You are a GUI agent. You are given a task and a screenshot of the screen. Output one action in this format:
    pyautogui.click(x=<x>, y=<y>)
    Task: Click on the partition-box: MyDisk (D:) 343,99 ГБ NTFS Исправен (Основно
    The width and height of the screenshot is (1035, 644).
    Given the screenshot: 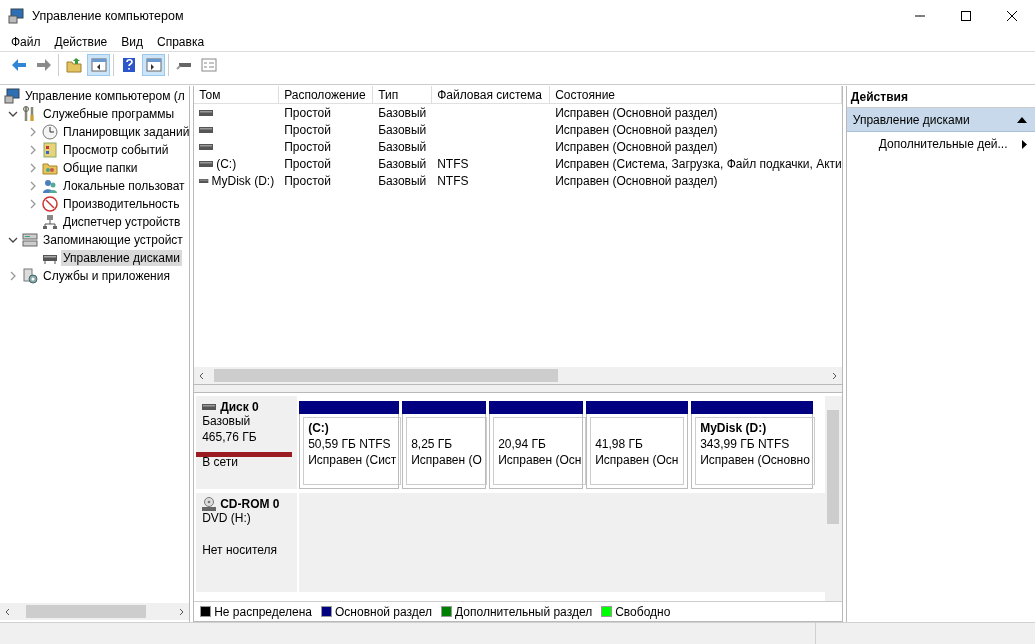 What is the action you would take?
    pyautogui.click(x=755, y=451)
    